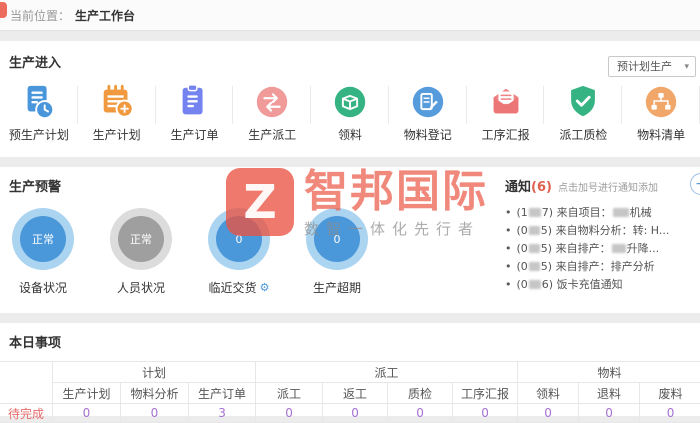 This screenshot has width=700, height=423. I want to click on process-report-mail-icon, so click(506, 102).